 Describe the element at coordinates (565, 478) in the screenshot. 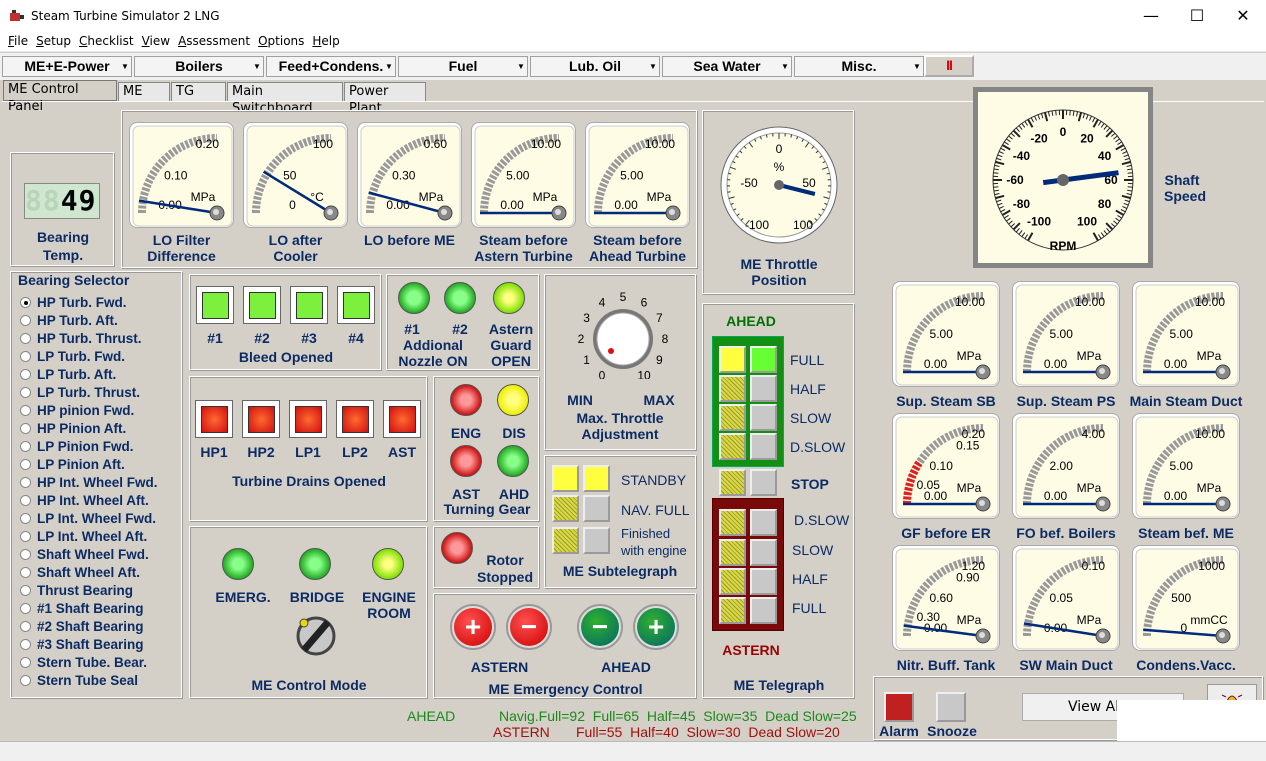

I see `standby-button` at that location.